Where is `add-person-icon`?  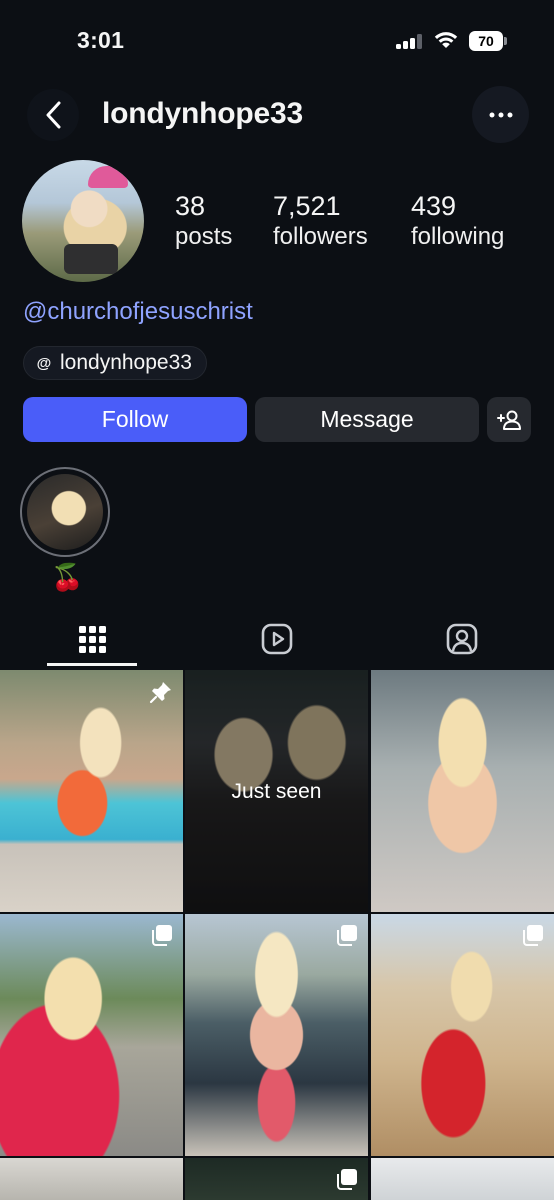
add-person-icon is located at coordinates (509, 420).